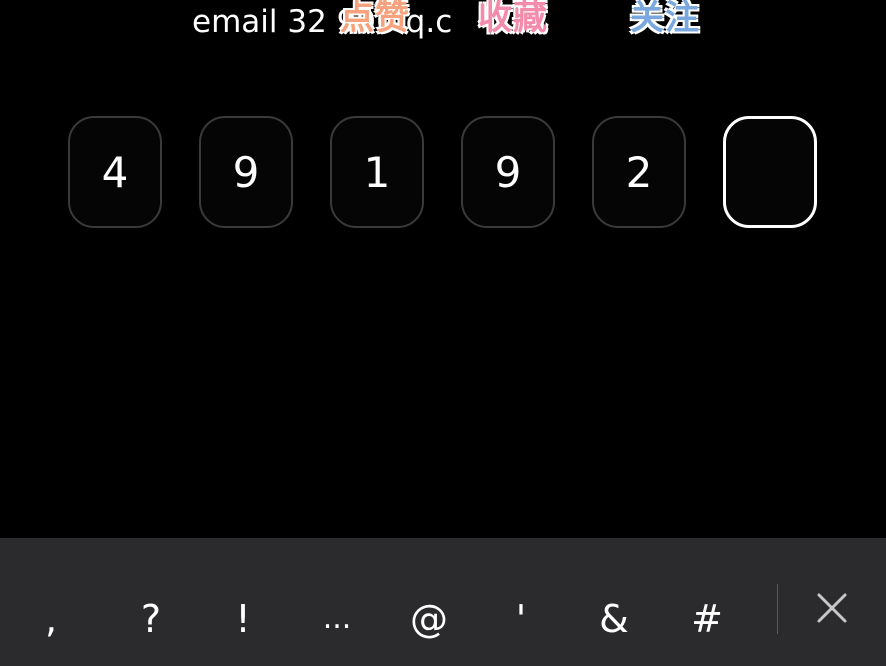  What do you see at coordinates (151, 619) in the screenshot?
I see `key-question: ?` at bounding box center [151, 619].